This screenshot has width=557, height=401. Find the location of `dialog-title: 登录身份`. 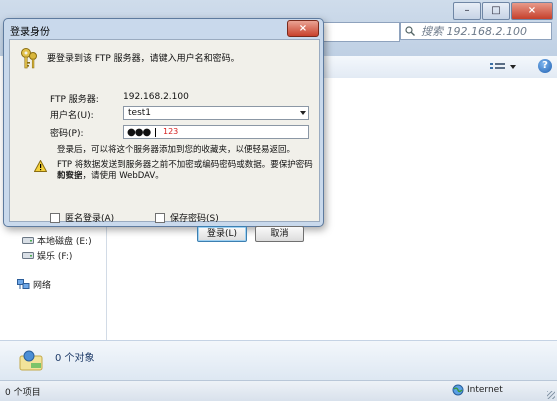

dialog-title: 登录身份 is located at coordinates (30, 32).